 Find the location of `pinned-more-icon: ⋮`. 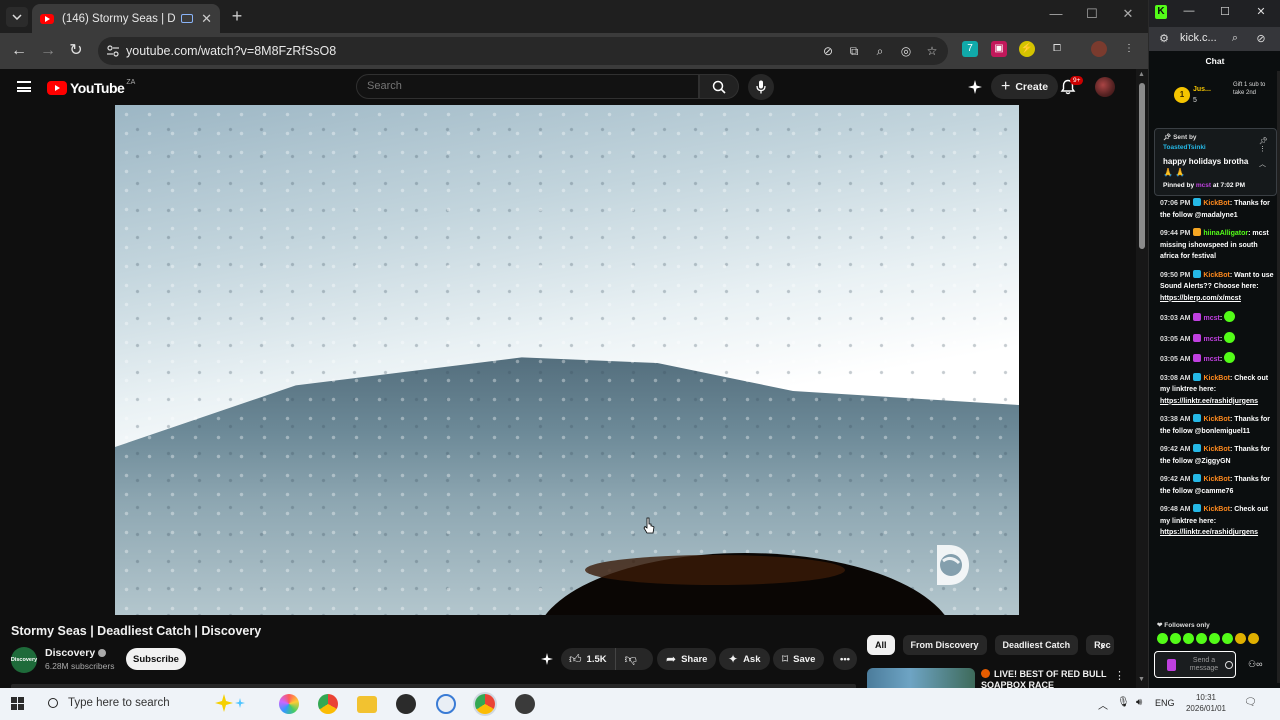

pinned-more-icon: ⋮ is located at coordinates (1262, 149).